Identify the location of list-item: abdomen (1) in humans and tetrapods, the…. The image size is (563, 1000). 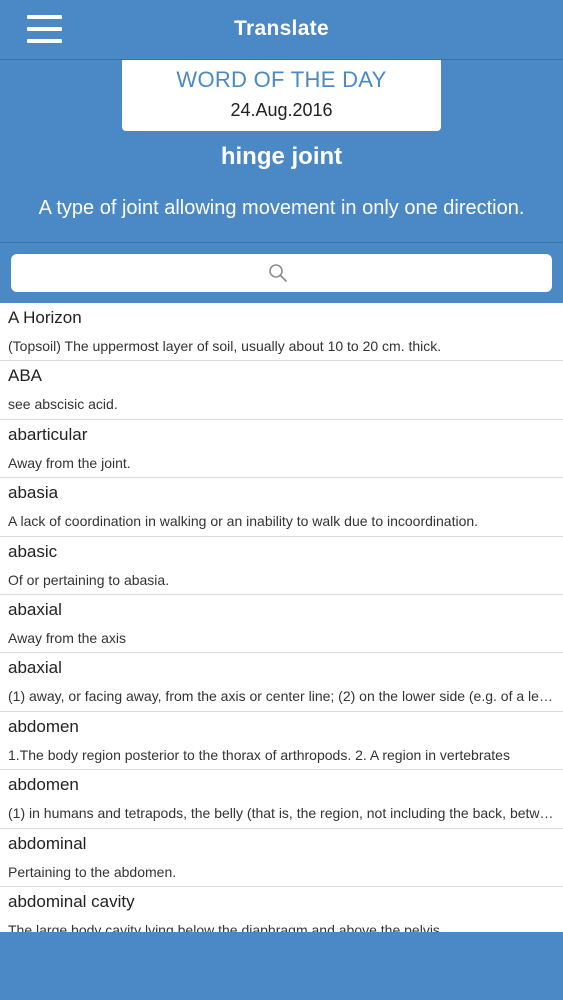
(281, 799).